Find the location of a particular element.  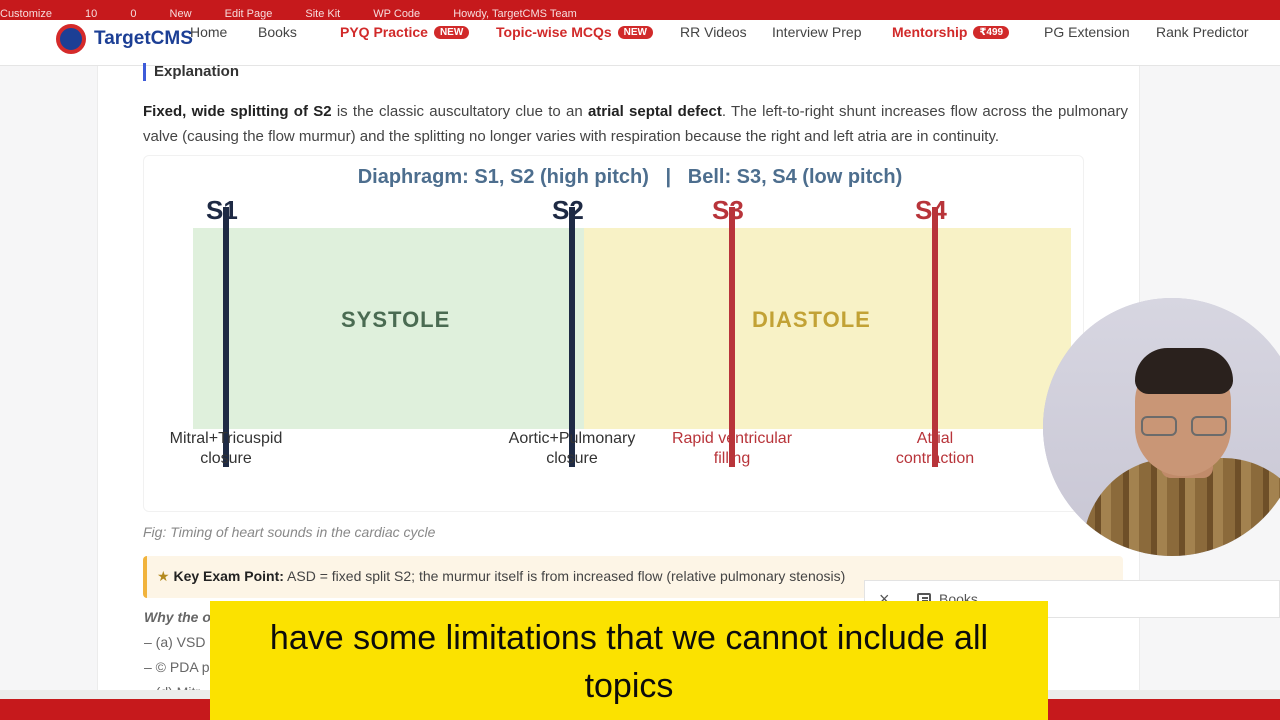

nav-item: PYQ Practice NEW is located at coordinates (405, 32).